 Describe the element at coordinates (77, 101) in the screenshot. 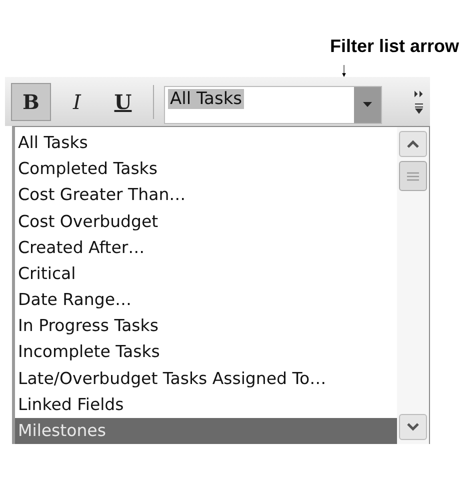

I see `italic-button: I` at that location.